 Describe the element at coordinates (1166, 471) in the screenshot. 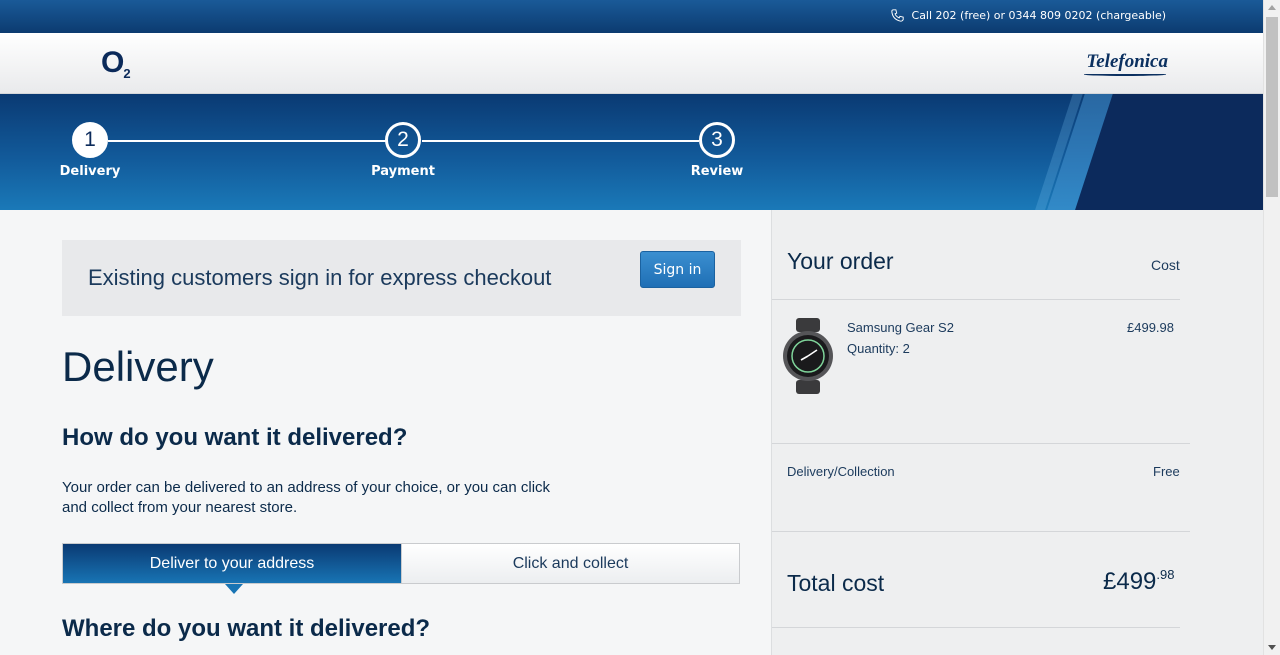

I see `delivery-value: Free` at that location.